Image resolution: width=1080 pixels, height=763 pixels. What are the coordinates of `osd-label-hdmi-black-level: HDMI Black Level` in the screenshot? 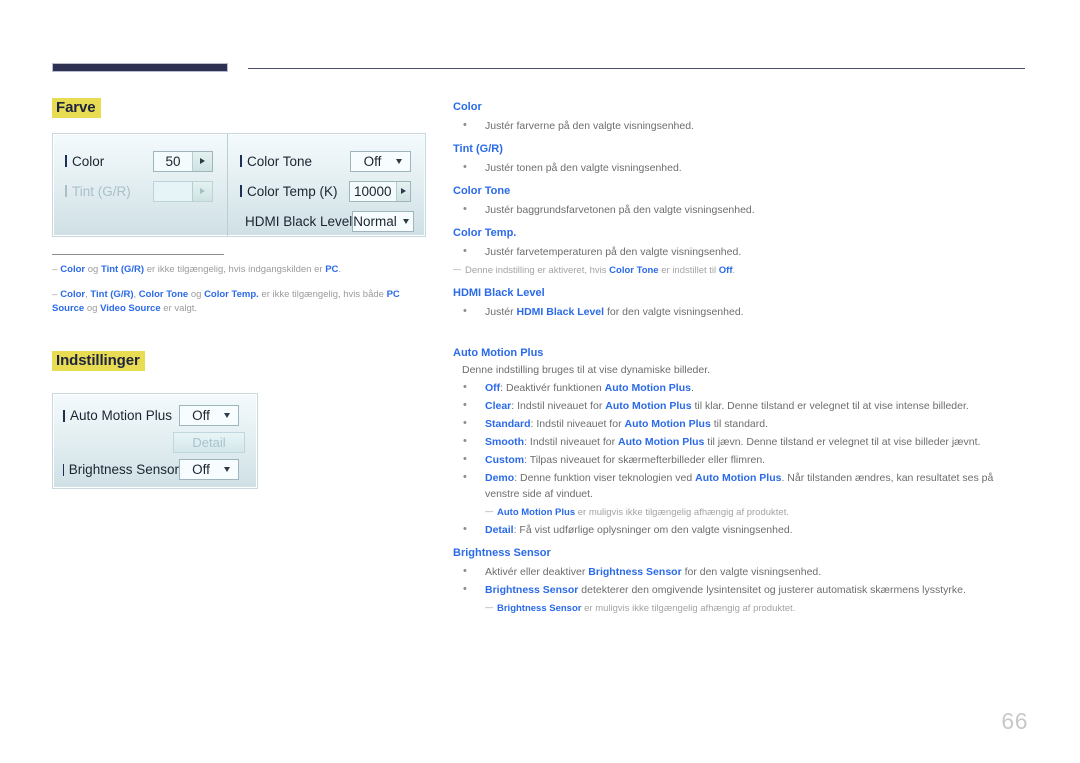 It's located at (296, 221).